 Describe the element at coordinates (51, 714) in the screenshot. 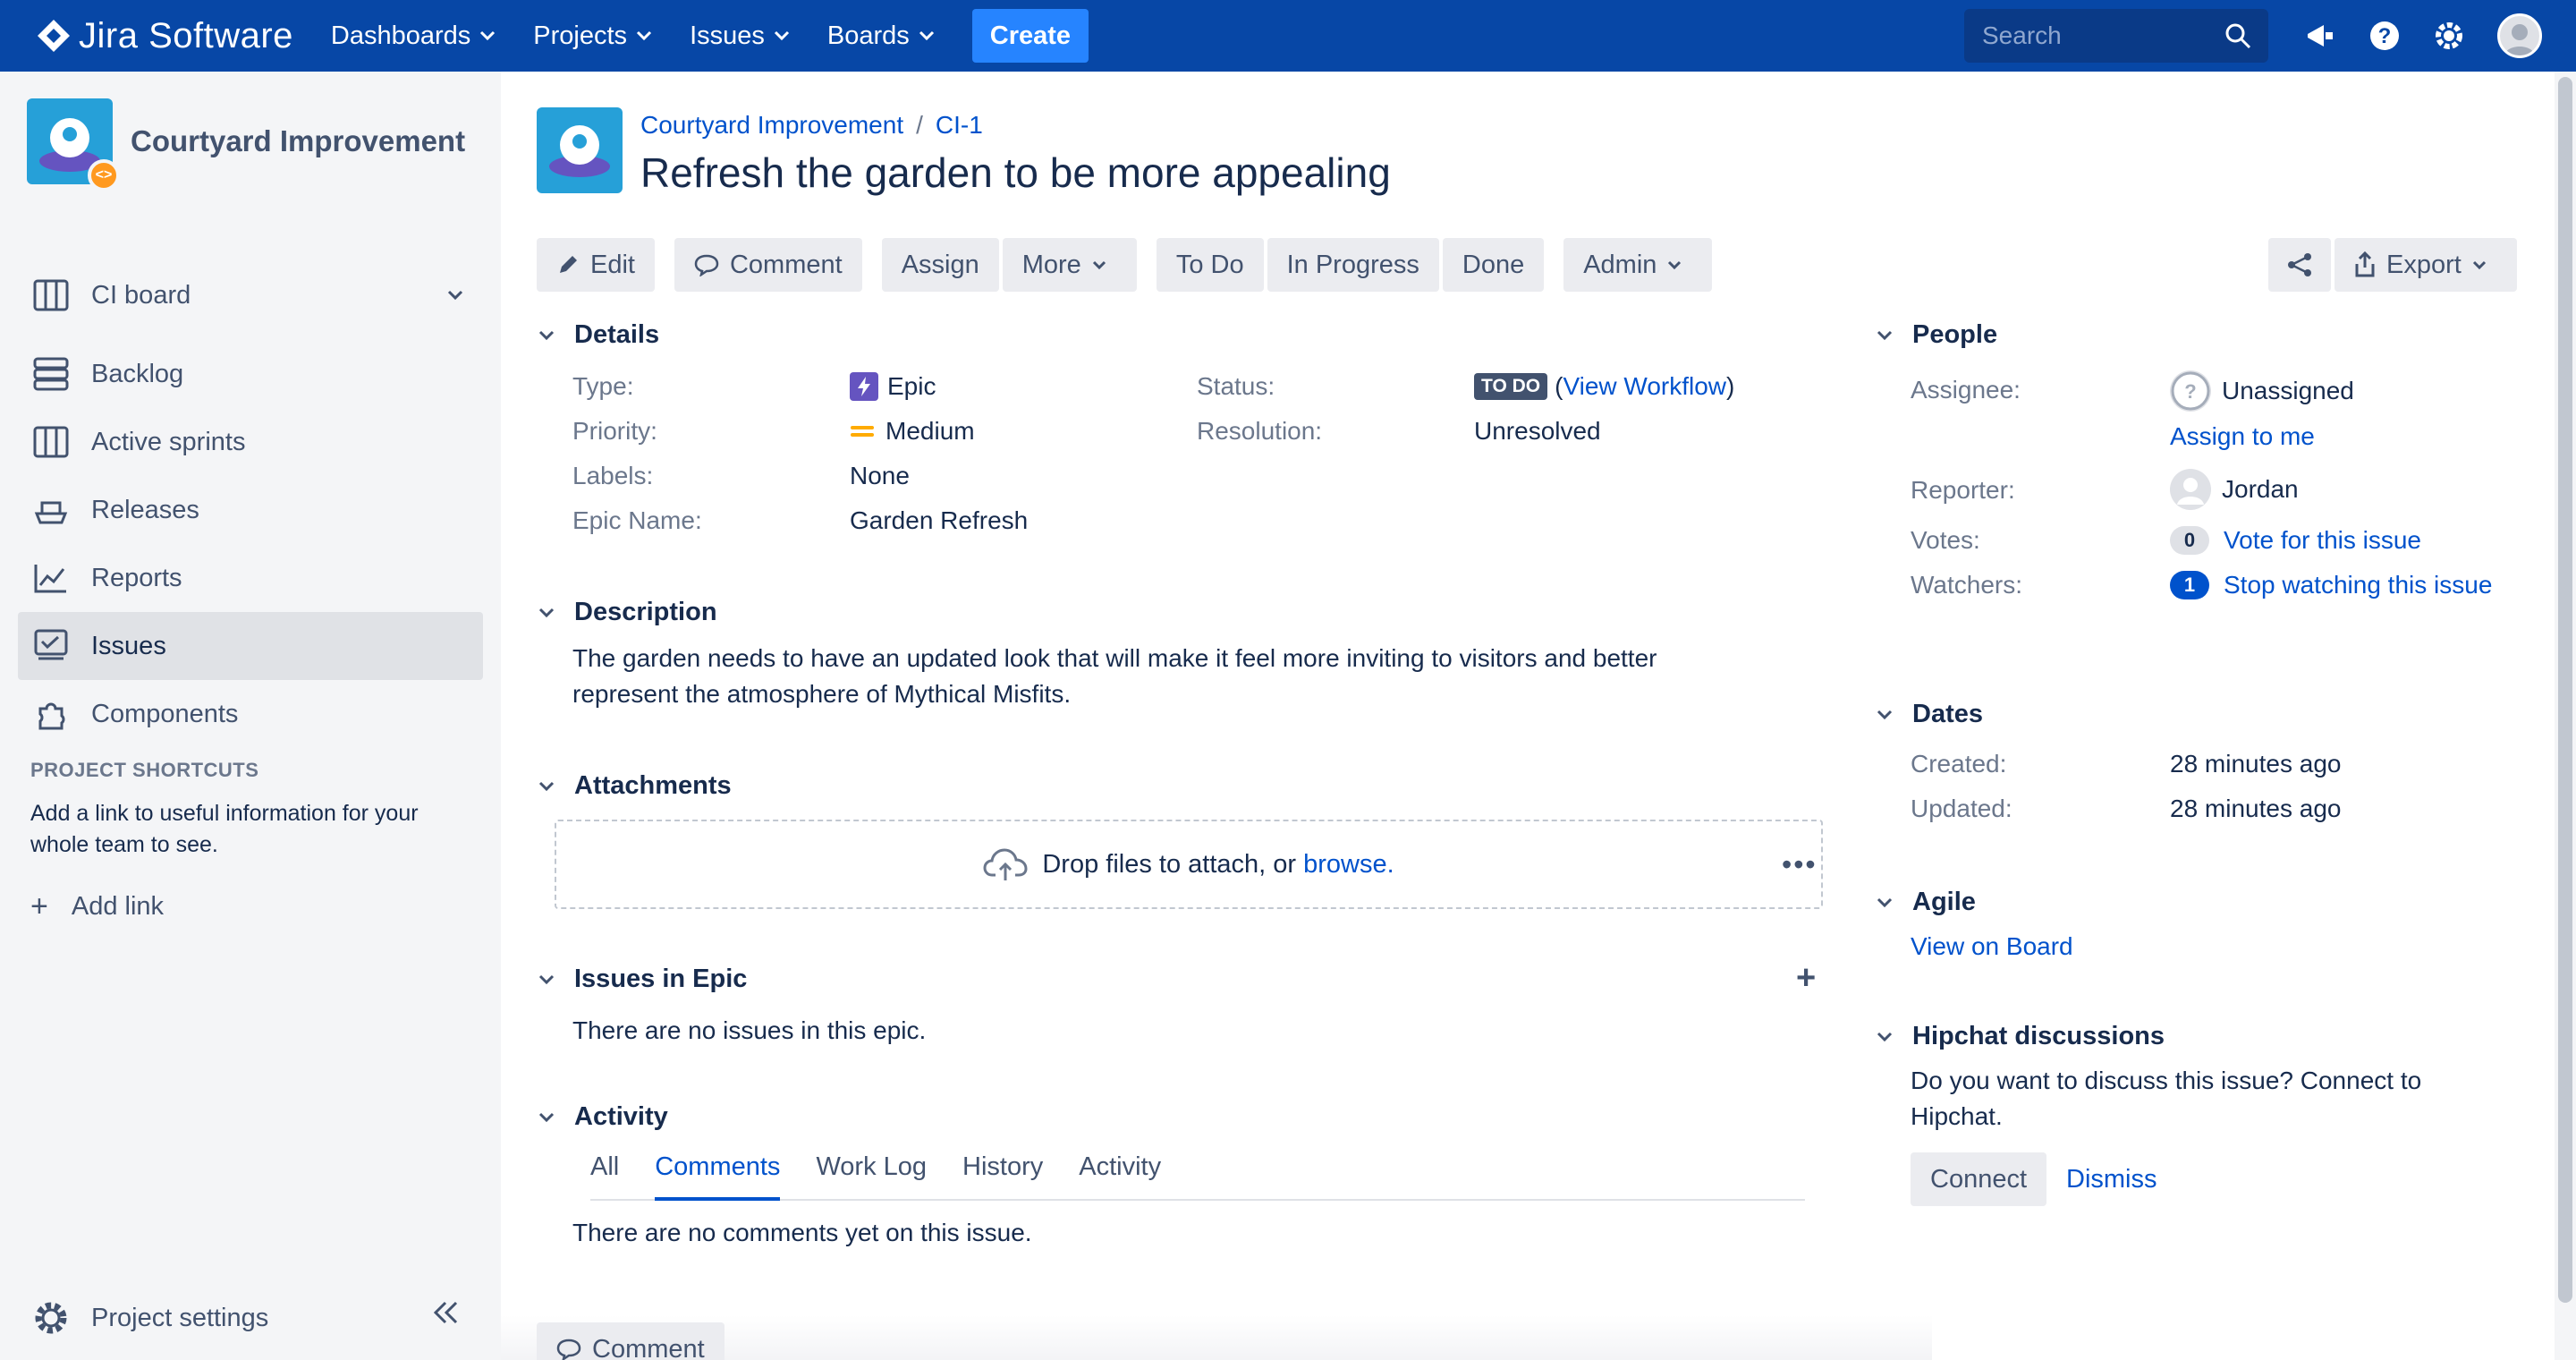

I see `puzzle-icon` at that location.